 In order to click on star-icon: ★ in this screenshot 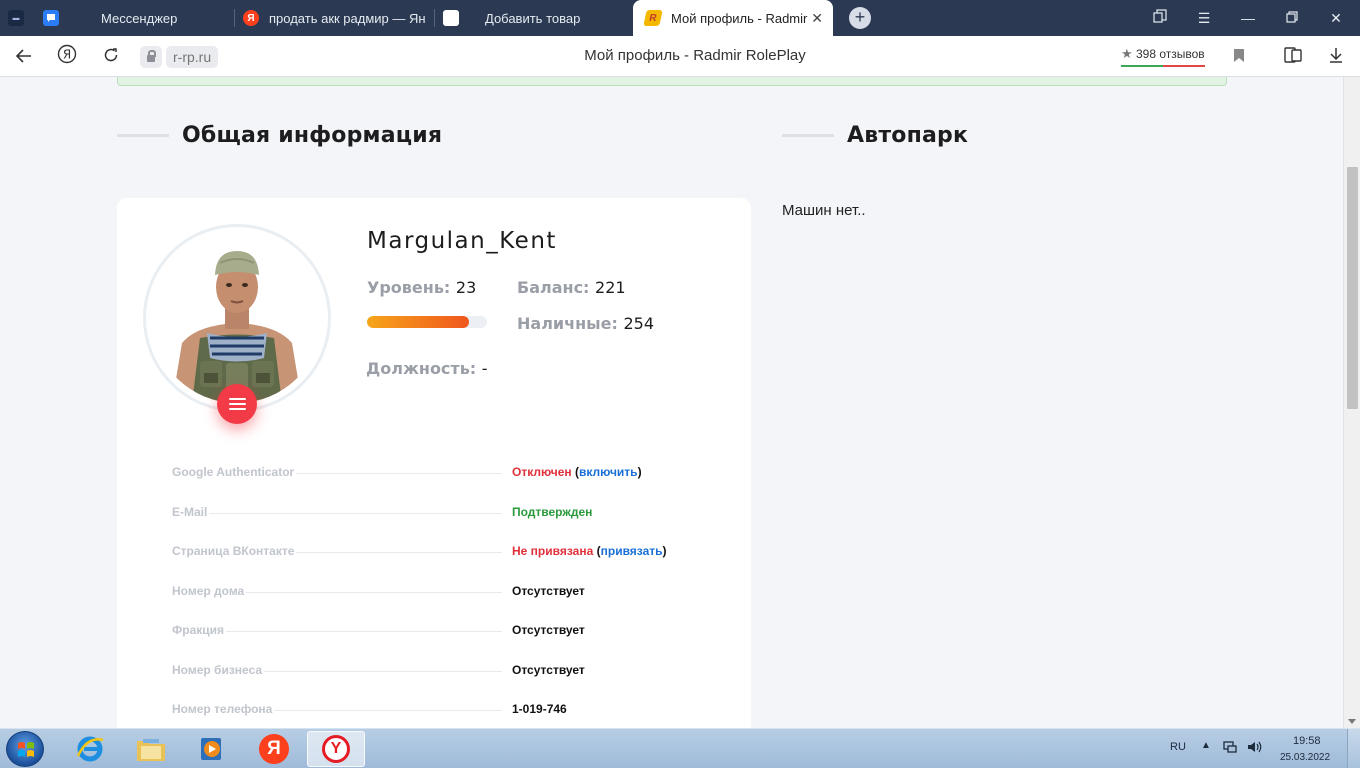, I will do `click(1127, 53)`.